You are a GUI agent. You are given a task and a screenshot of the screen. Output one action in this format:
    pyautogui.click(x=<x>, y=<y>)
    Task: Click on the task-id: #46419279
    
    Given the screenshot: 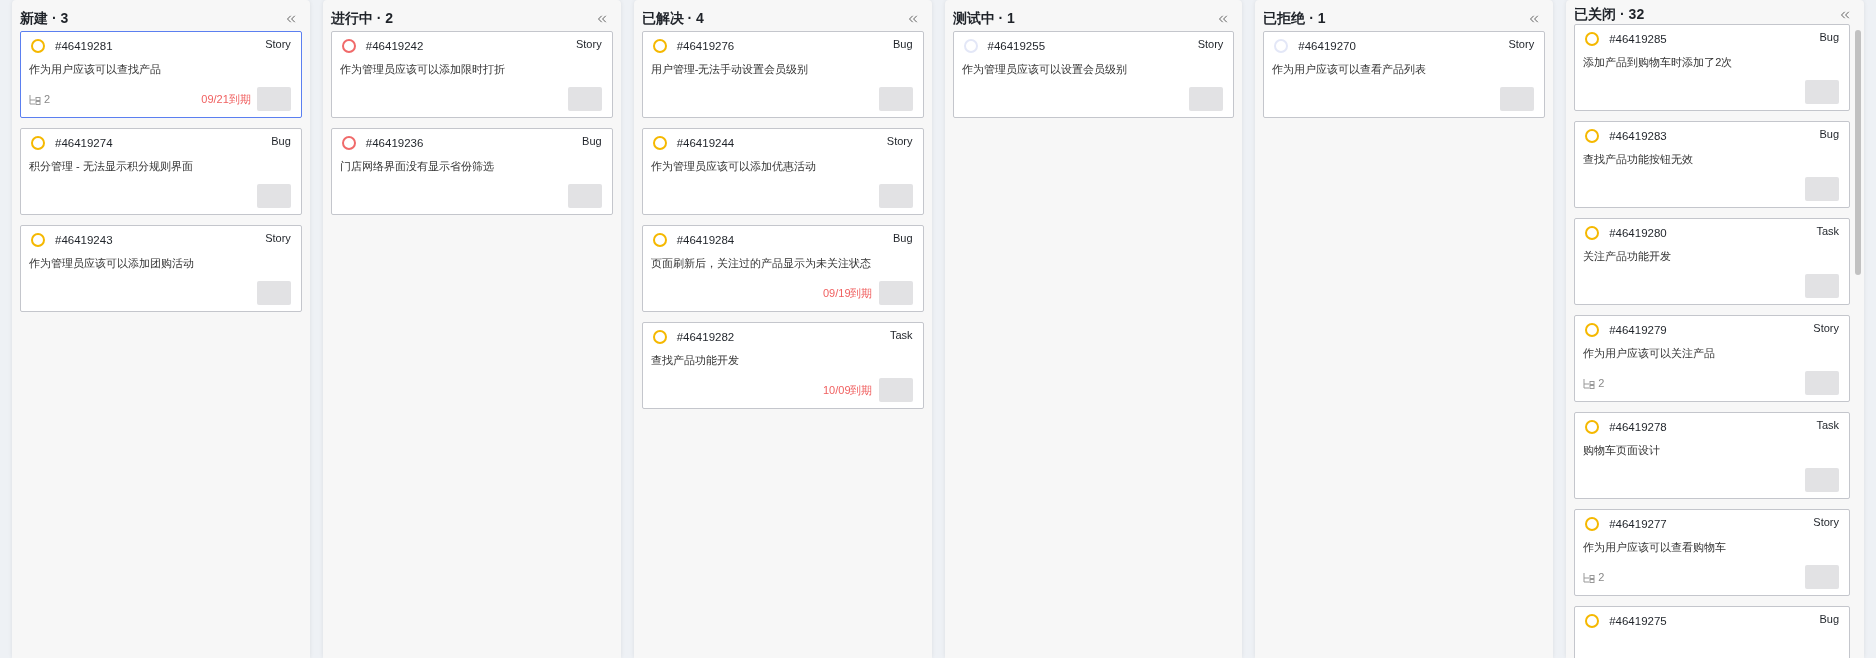 What is the action you would take?
    pyautogui.click(x=1638, y=330)
    